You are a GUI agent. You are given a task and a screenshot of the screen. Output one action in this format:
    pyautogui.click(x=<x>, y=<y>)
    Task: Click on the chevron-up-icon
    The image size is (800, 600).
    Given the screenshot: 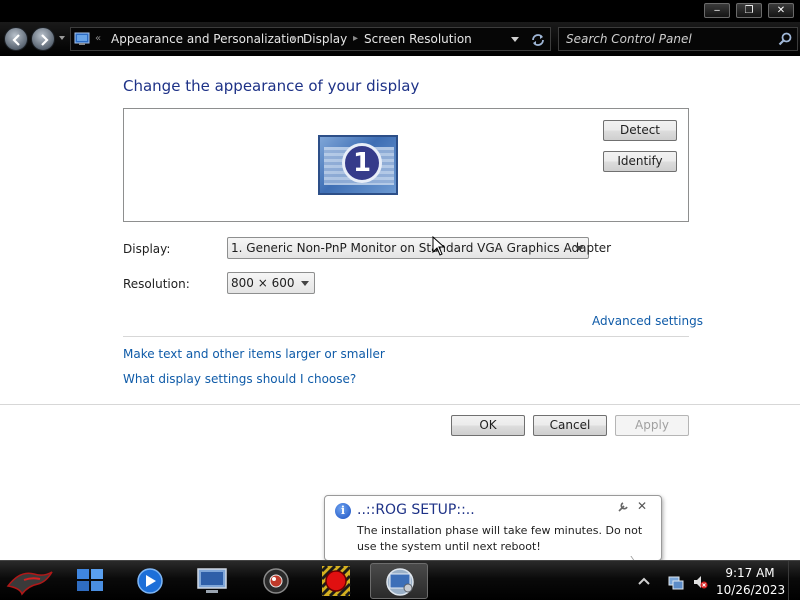 What is the action you would take?
    pyautogui.click(x=644, y=581)
    